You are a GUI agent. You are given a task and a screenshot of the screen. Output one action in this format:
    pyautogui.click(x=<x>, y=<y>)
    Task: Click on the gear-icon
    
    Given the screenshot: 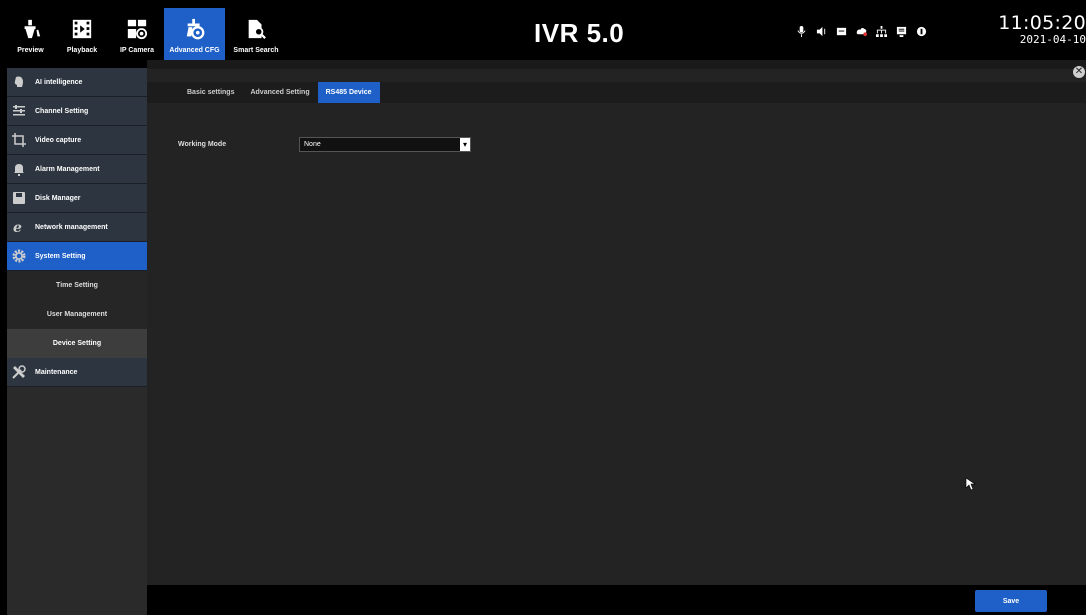 What is the action you would take?
    pyautogui.click(x=19, y=256)
    